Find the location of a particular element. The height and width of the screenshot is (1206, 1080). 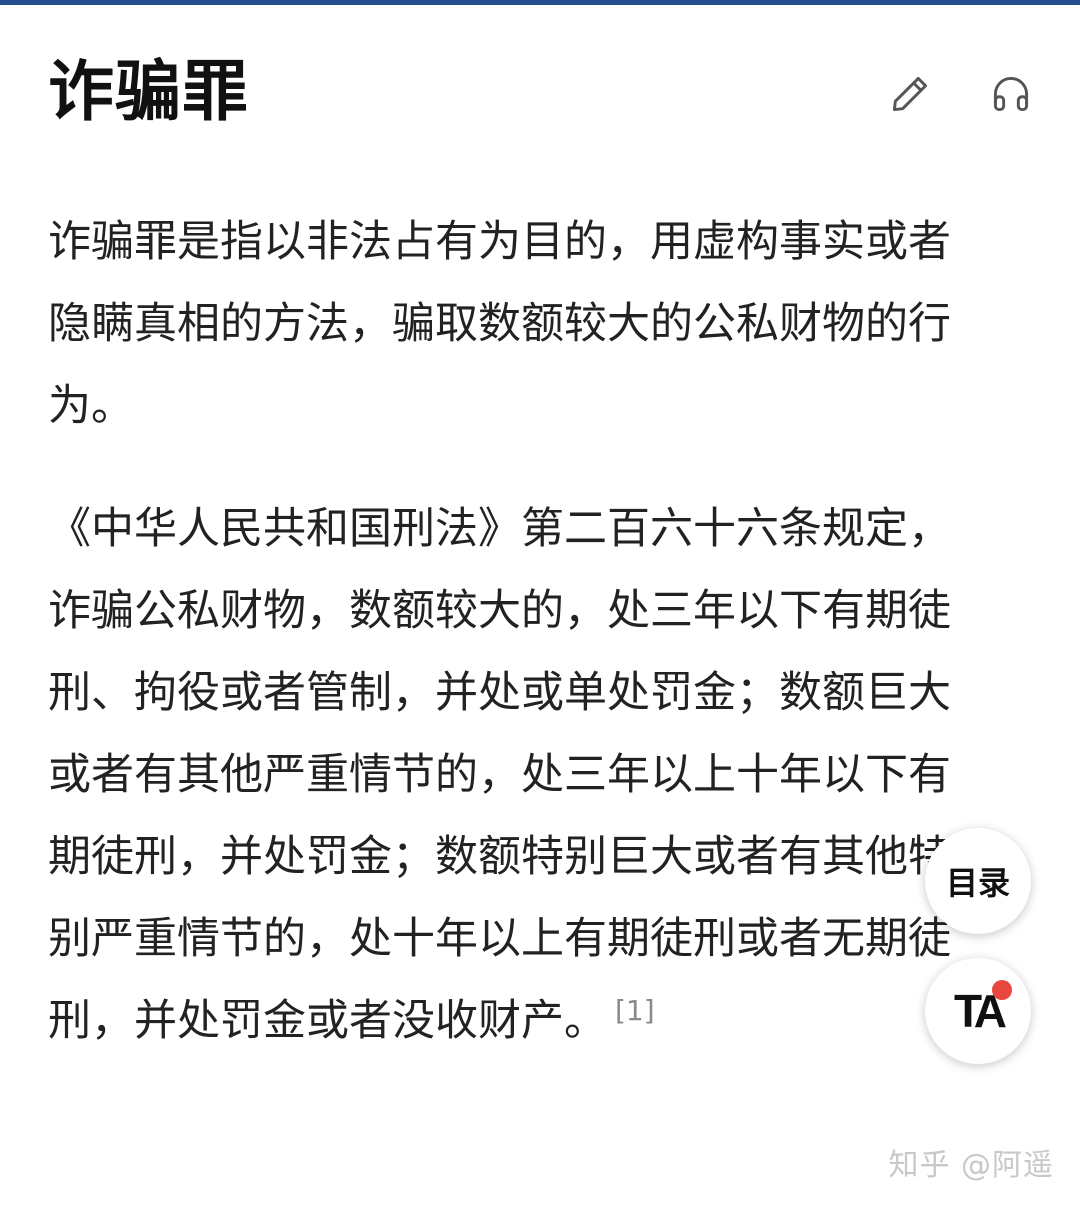

edit-button is located at coordinates (910, 94).